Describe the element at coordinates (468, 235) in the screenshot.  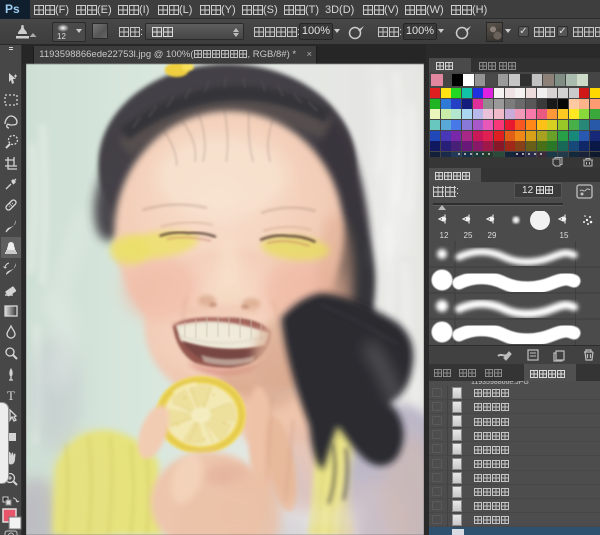
I see `svg-text: 25` at that location.